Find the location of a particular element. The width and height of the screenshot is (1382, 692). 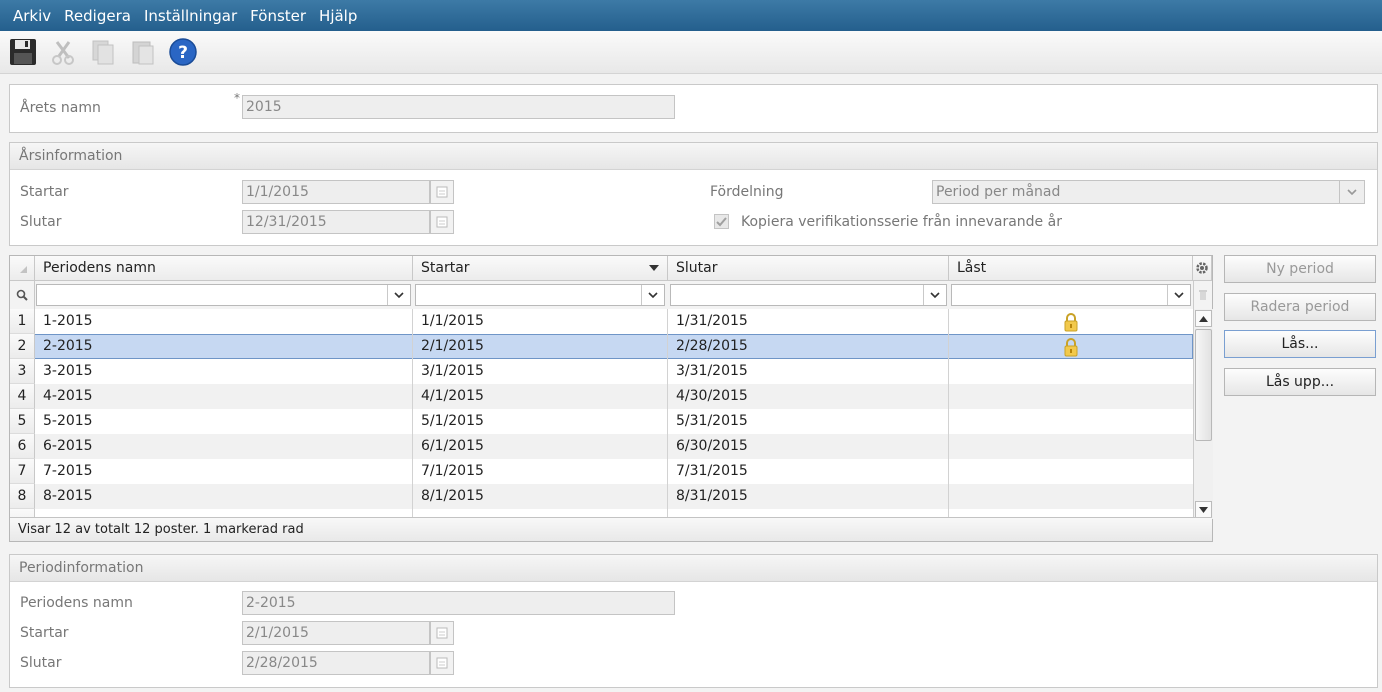

cell-start: 2/1/2015 is located at coordinates (540, 346).